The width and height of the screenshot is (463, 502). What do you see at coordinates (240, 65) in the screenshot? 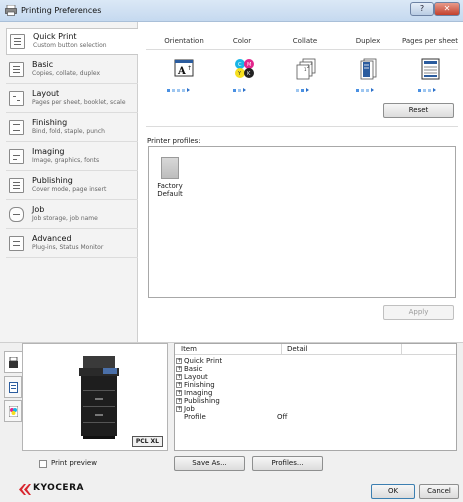
I see `svg-text: C` at bounding box center [240, 65].